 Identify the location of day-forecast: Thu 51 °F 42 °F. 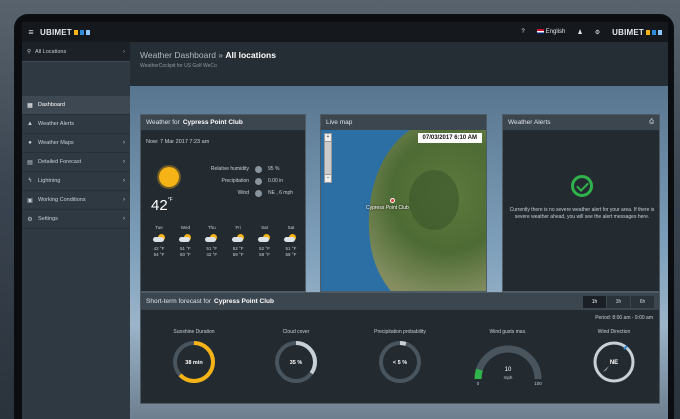
(211, 241).